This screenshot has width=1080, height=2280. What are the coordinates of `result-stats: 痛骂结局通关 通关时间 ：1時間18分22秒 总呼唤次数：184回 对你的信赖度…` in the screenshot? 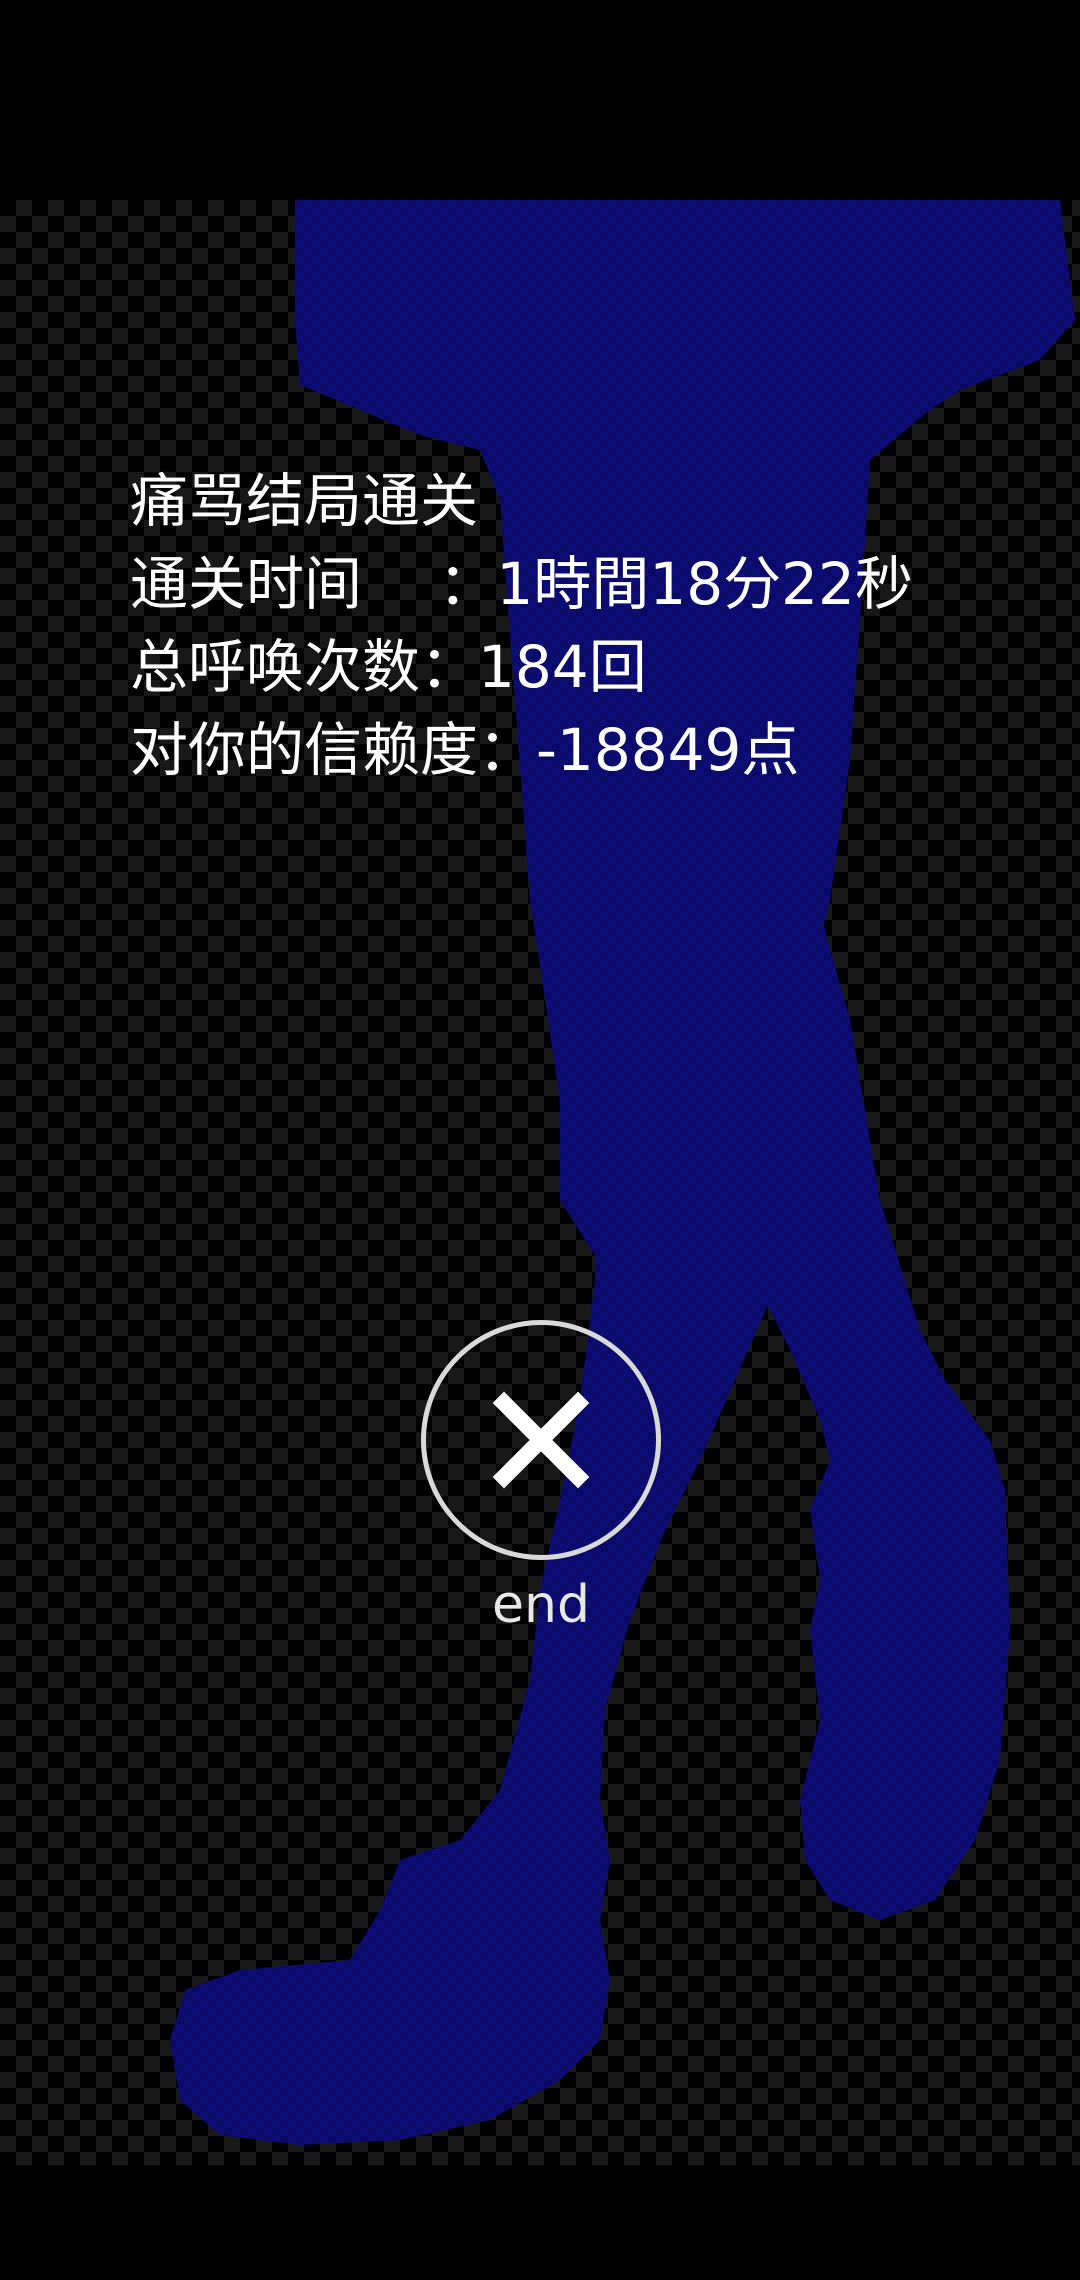 It's located at (521, 626).